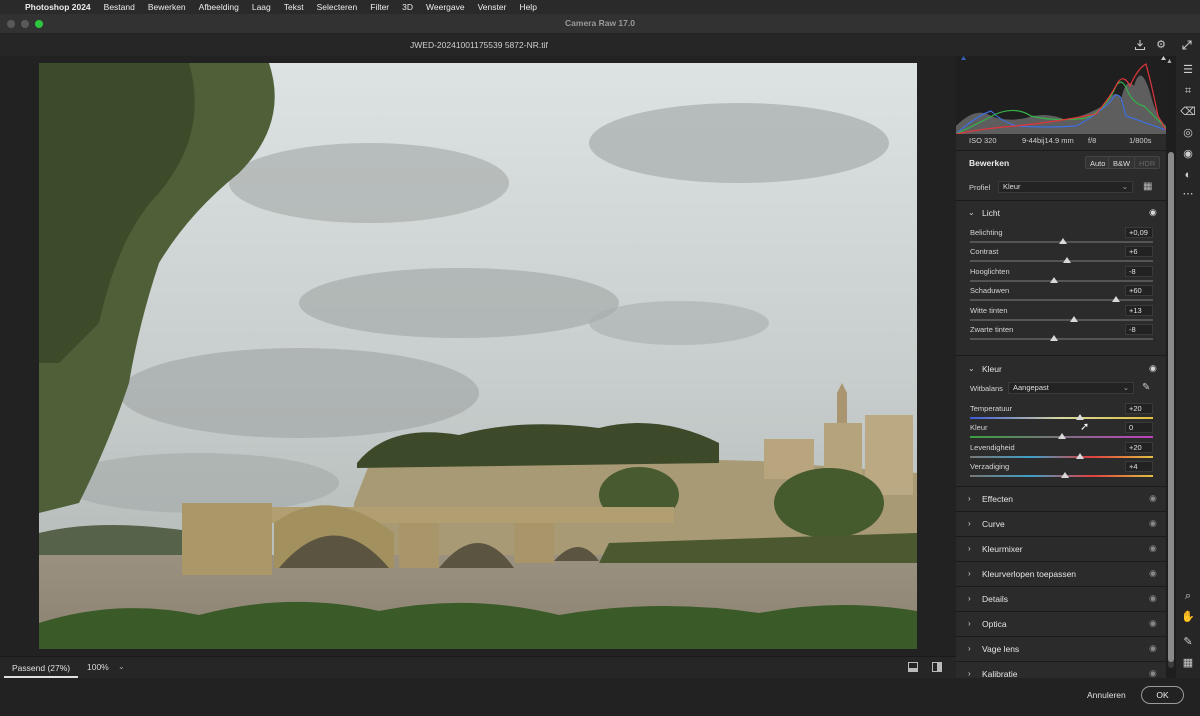 The height and width of the screenshot is (716, 1200). Describe the element at coordinates (1188, 596) in the screenshot. I see `zoom-tool-icon: ⌕` at that location.